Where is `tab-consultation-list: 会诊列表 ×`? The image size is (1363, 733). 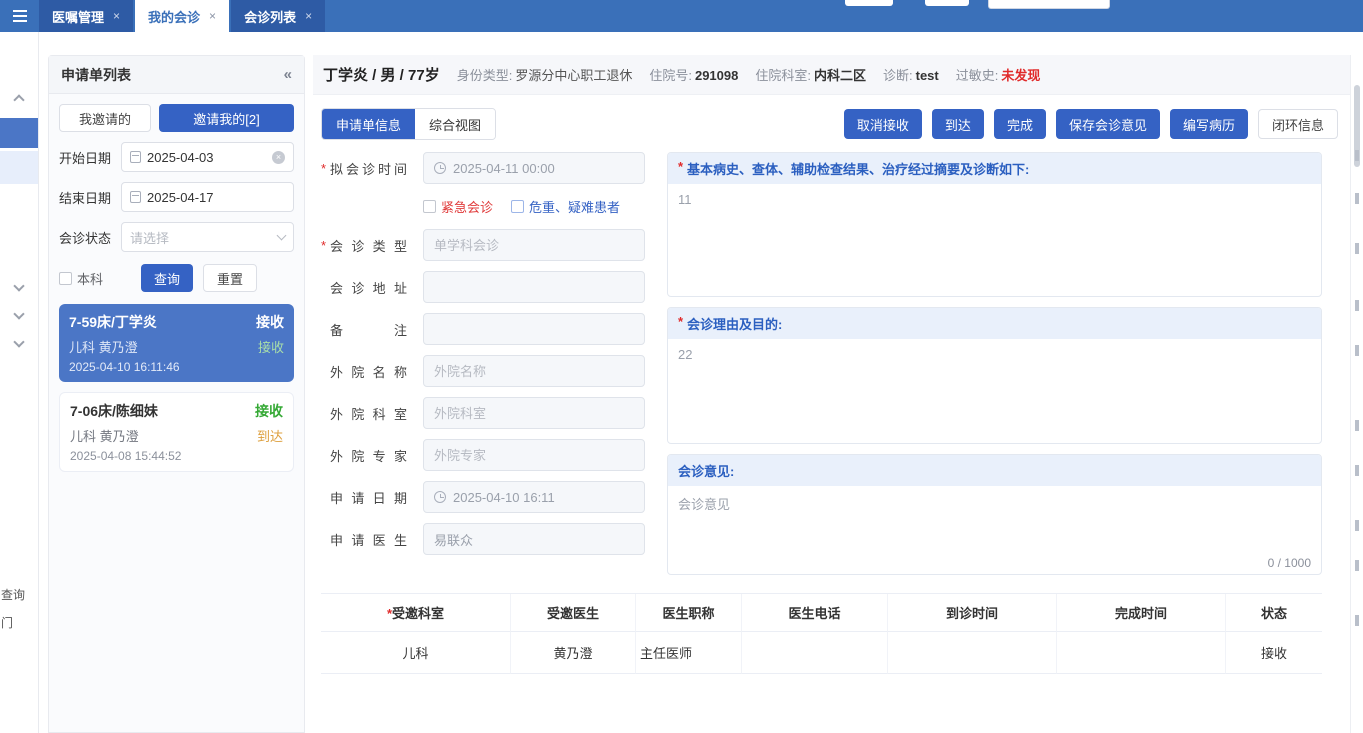 tab-consultation-list: 会诊列表 × is located at coordinates (278, 16).